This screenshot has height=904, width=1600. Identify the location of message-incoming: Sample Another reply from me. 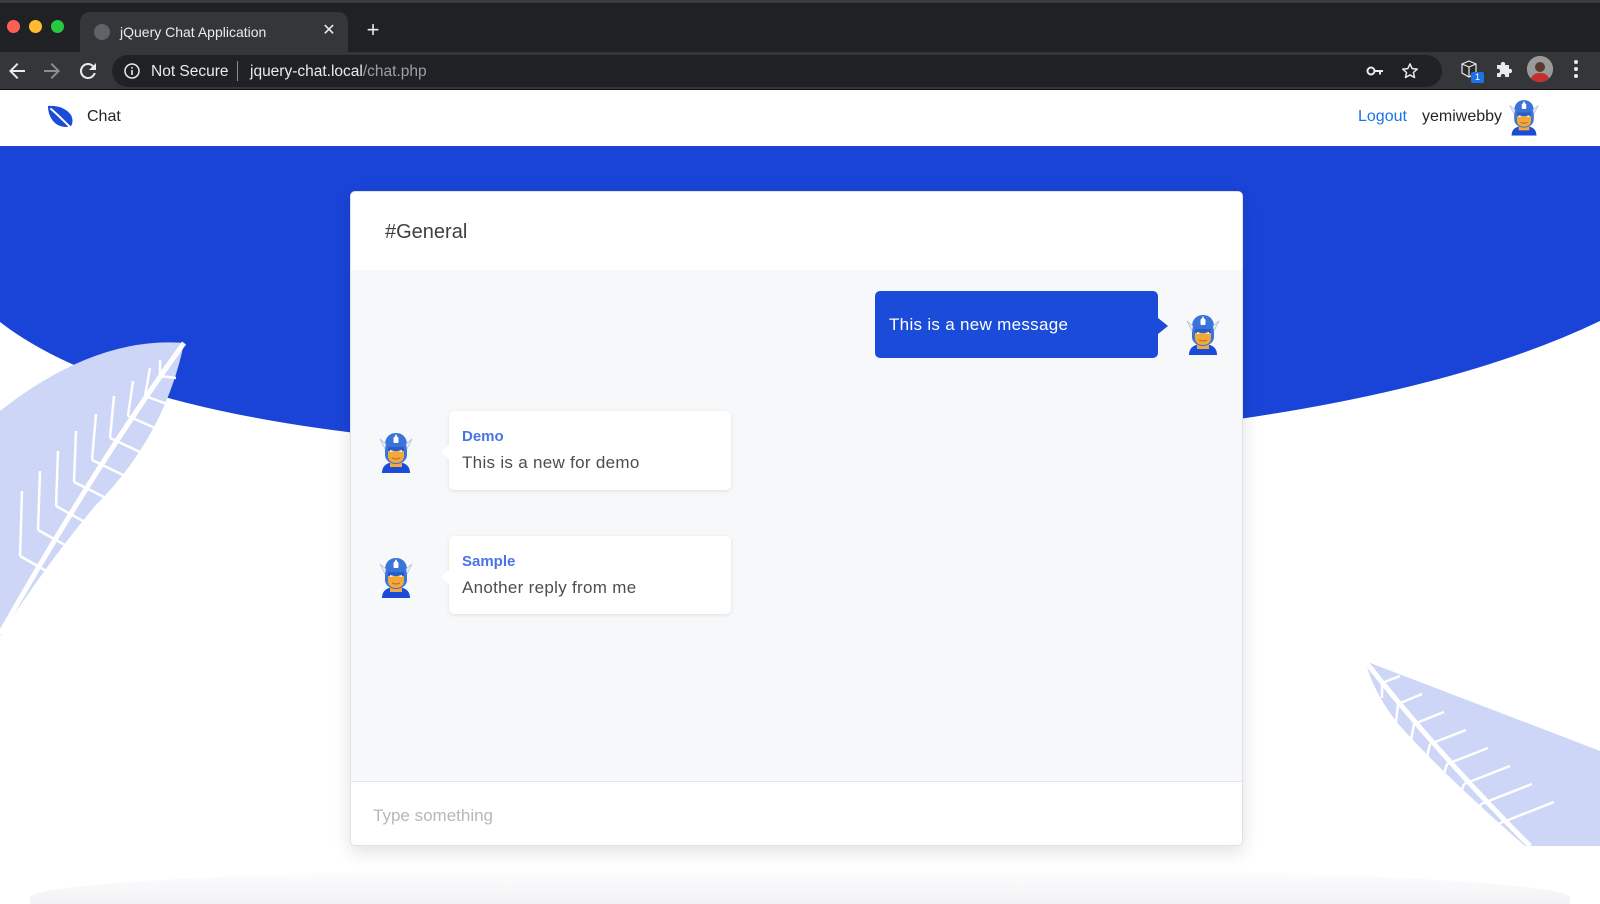
(586, 575).